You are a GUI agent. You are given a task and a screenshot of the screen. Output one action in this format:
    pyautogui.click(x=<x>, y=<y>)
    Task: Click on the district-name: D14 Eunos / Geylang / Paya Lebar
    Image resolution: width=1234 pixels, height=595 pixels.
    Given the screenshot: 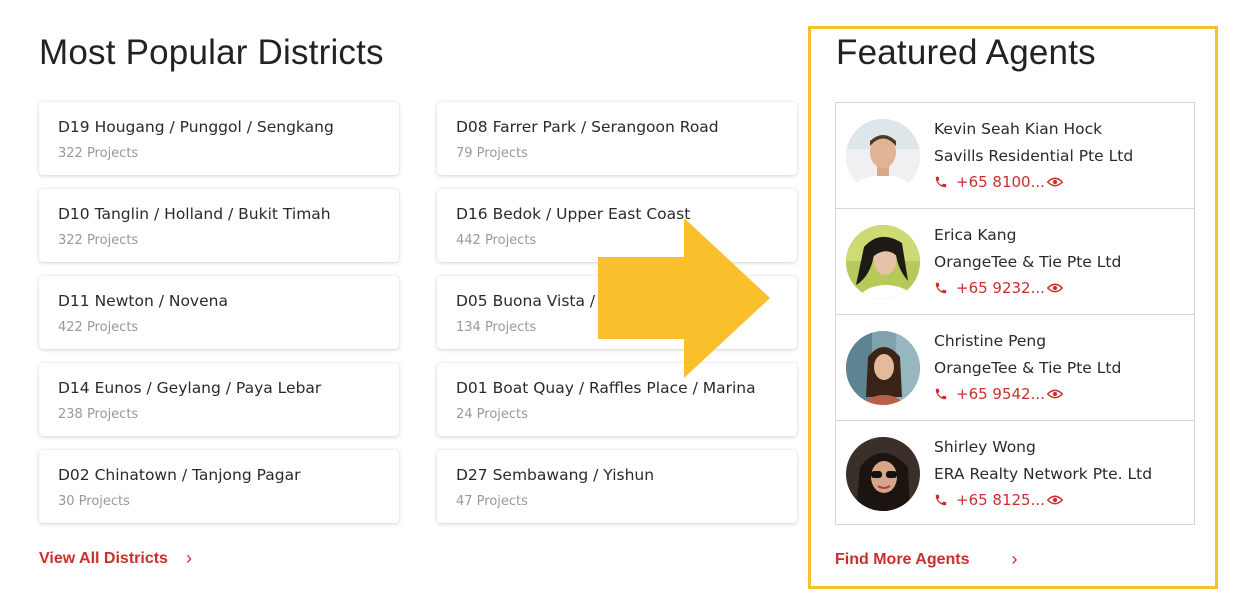 What is the action you would take?
    pyautogui.click(x=190, y=388)
    